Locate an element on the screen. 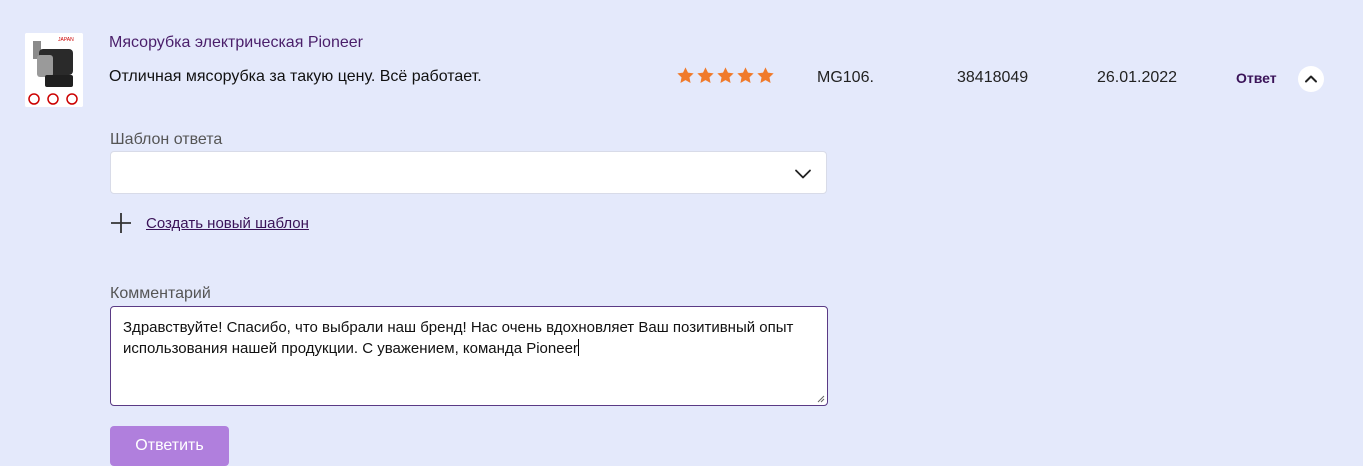 The height and width of the screenshot is (466, 1363). create-template-link: Создать новый шаблон is located at coordinates (227, 223).